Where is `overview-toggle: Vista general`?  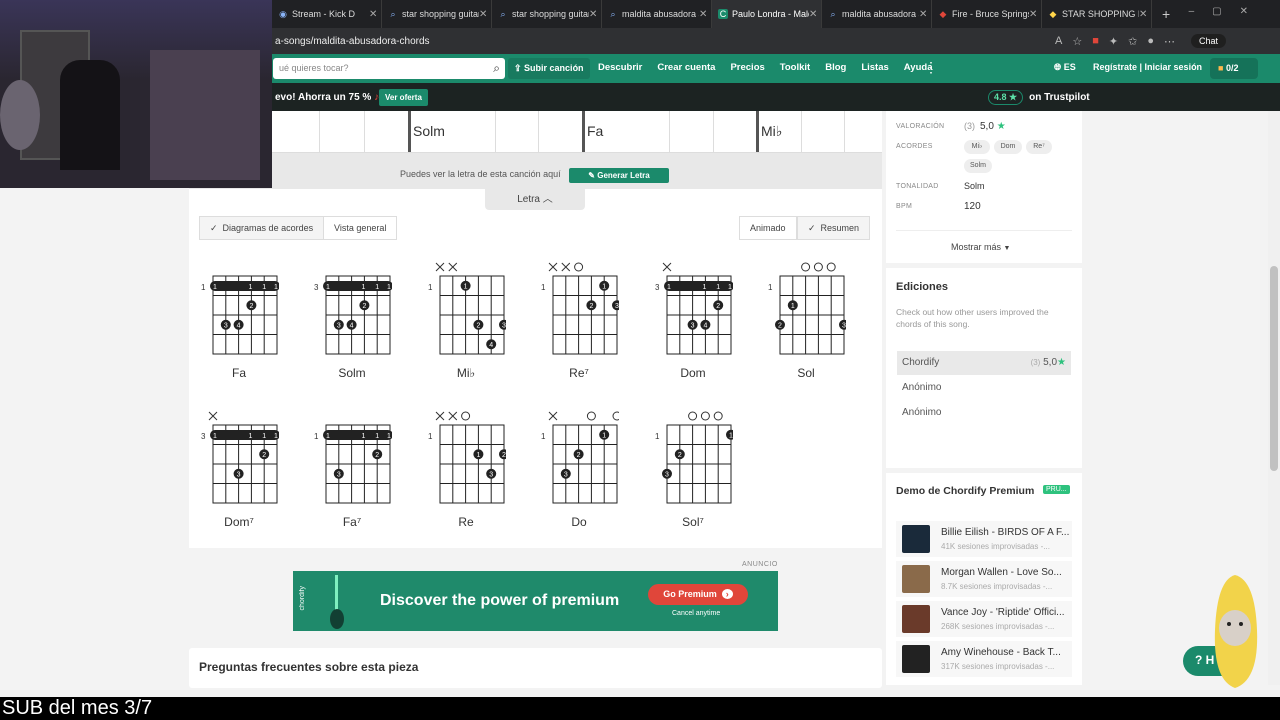
overview-toggle: Vista general is located at coordinates (360, 228).